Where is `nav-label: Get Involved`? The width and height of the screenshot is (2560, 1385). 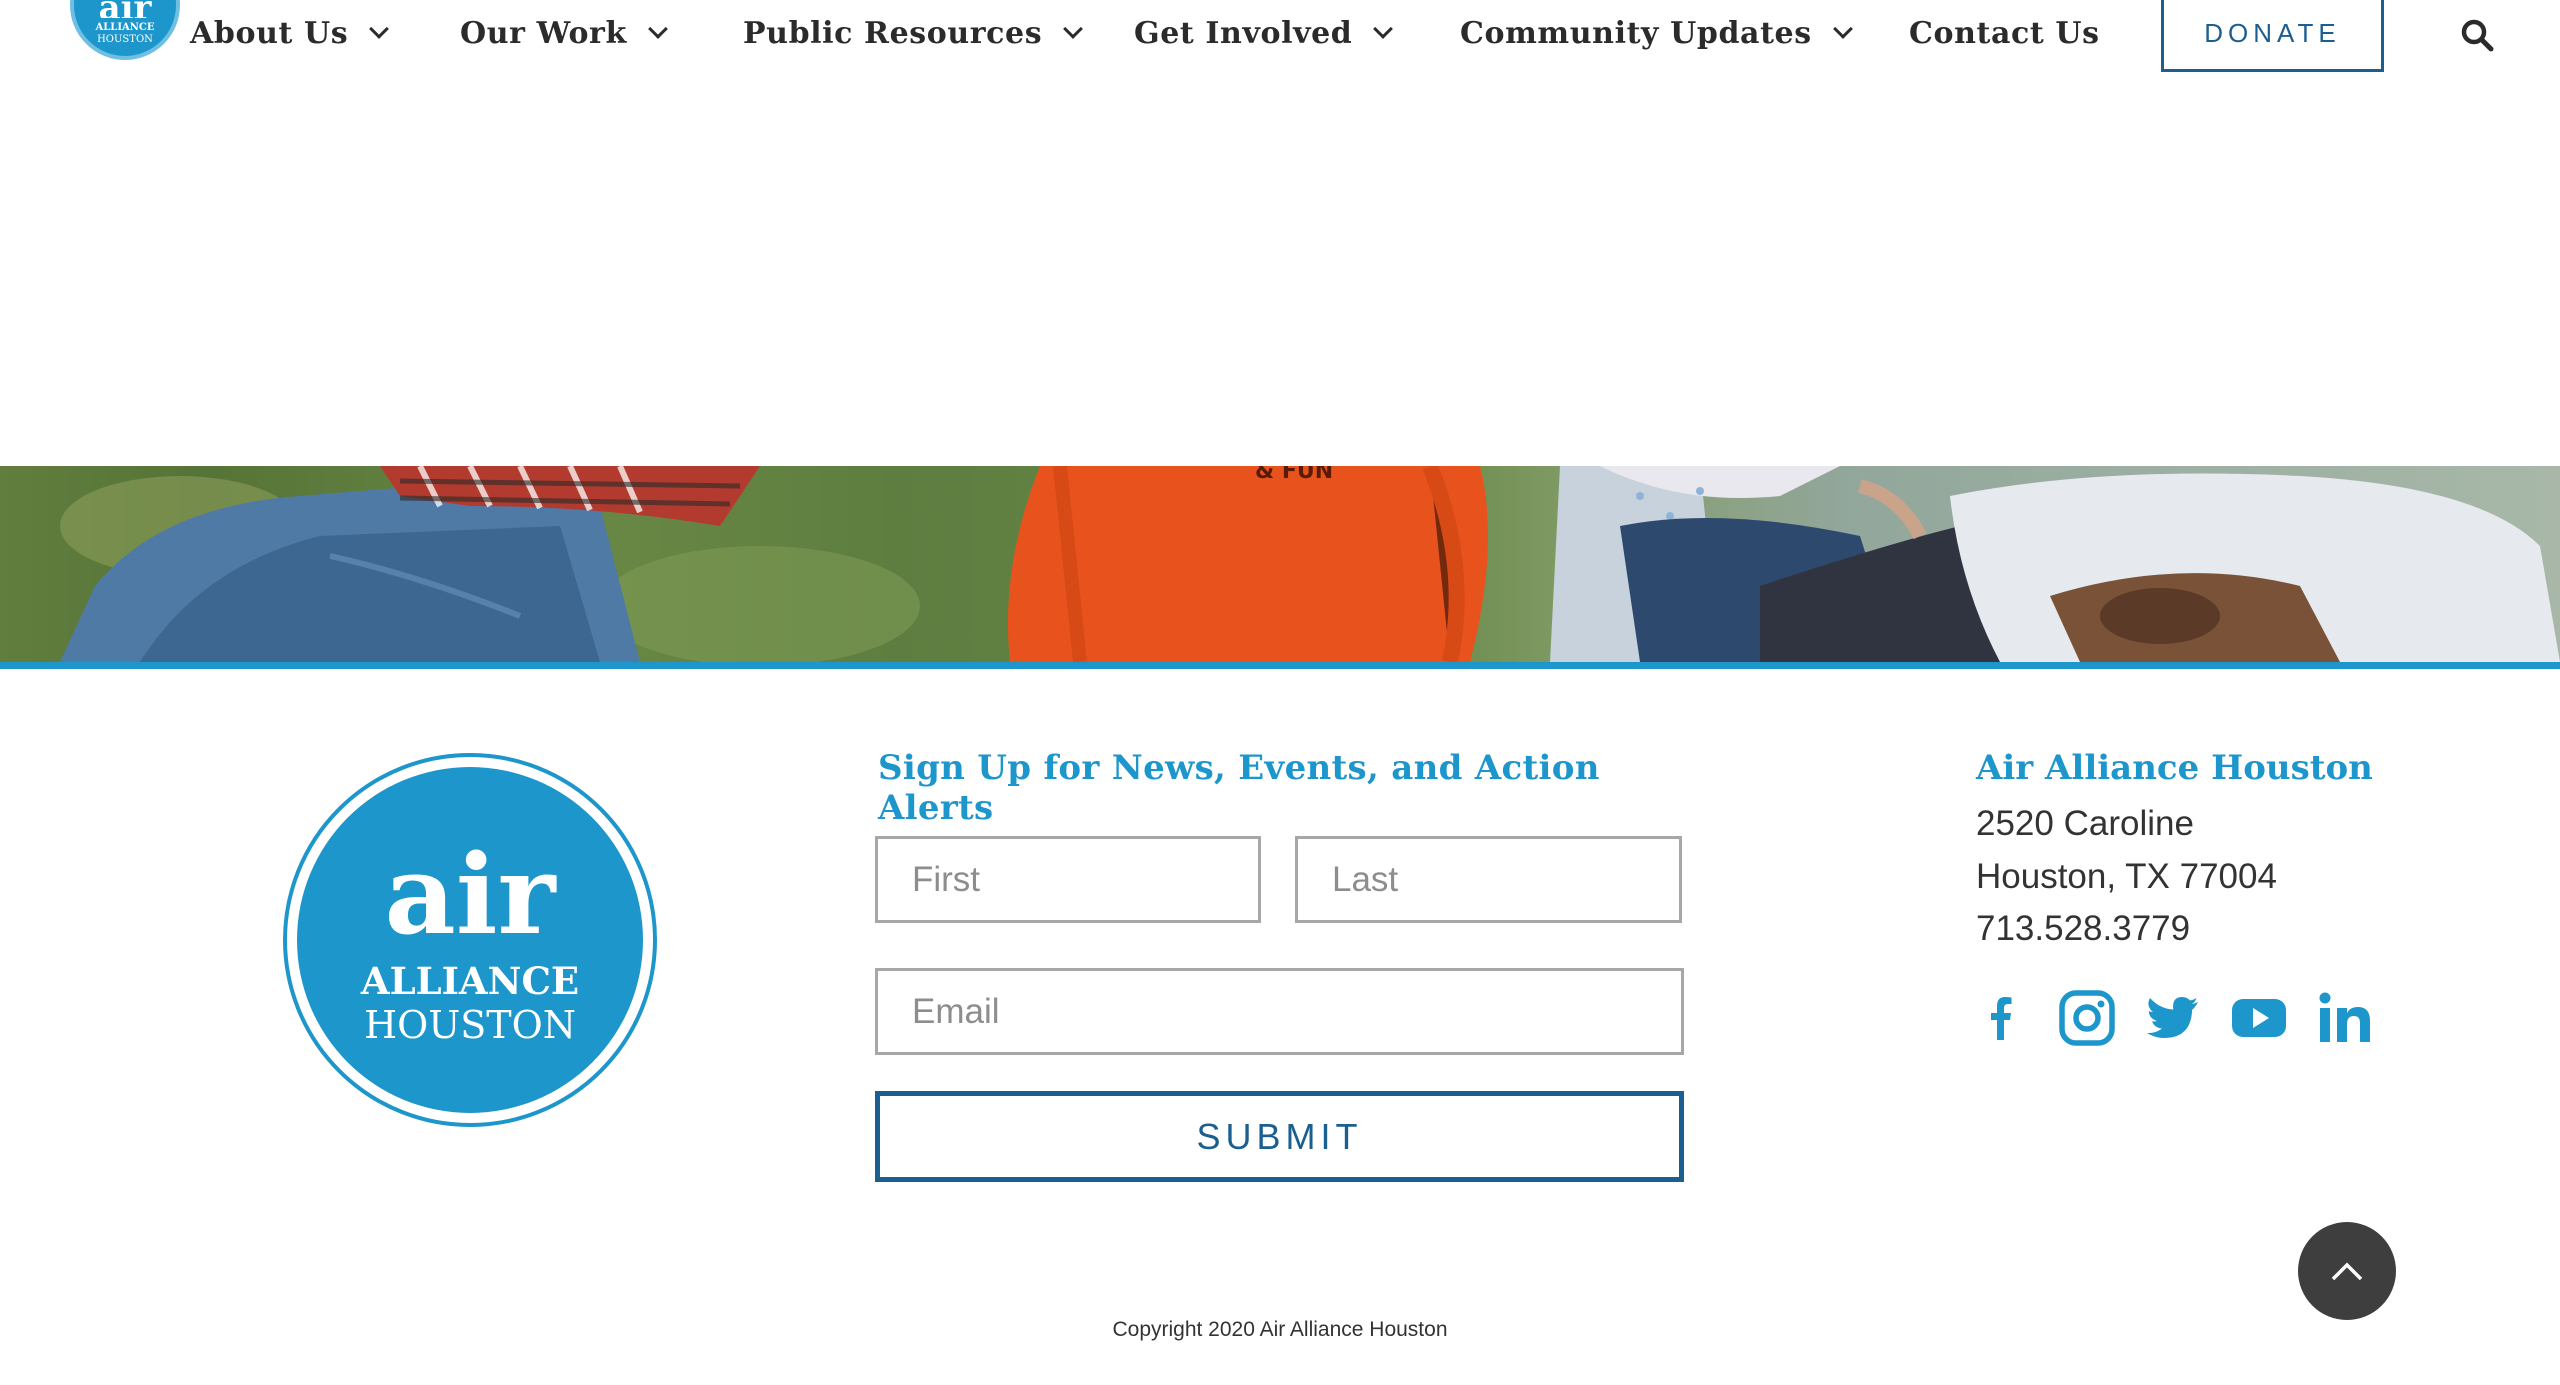
nav-label: Get Involved is located at coordinates (1243, 33).